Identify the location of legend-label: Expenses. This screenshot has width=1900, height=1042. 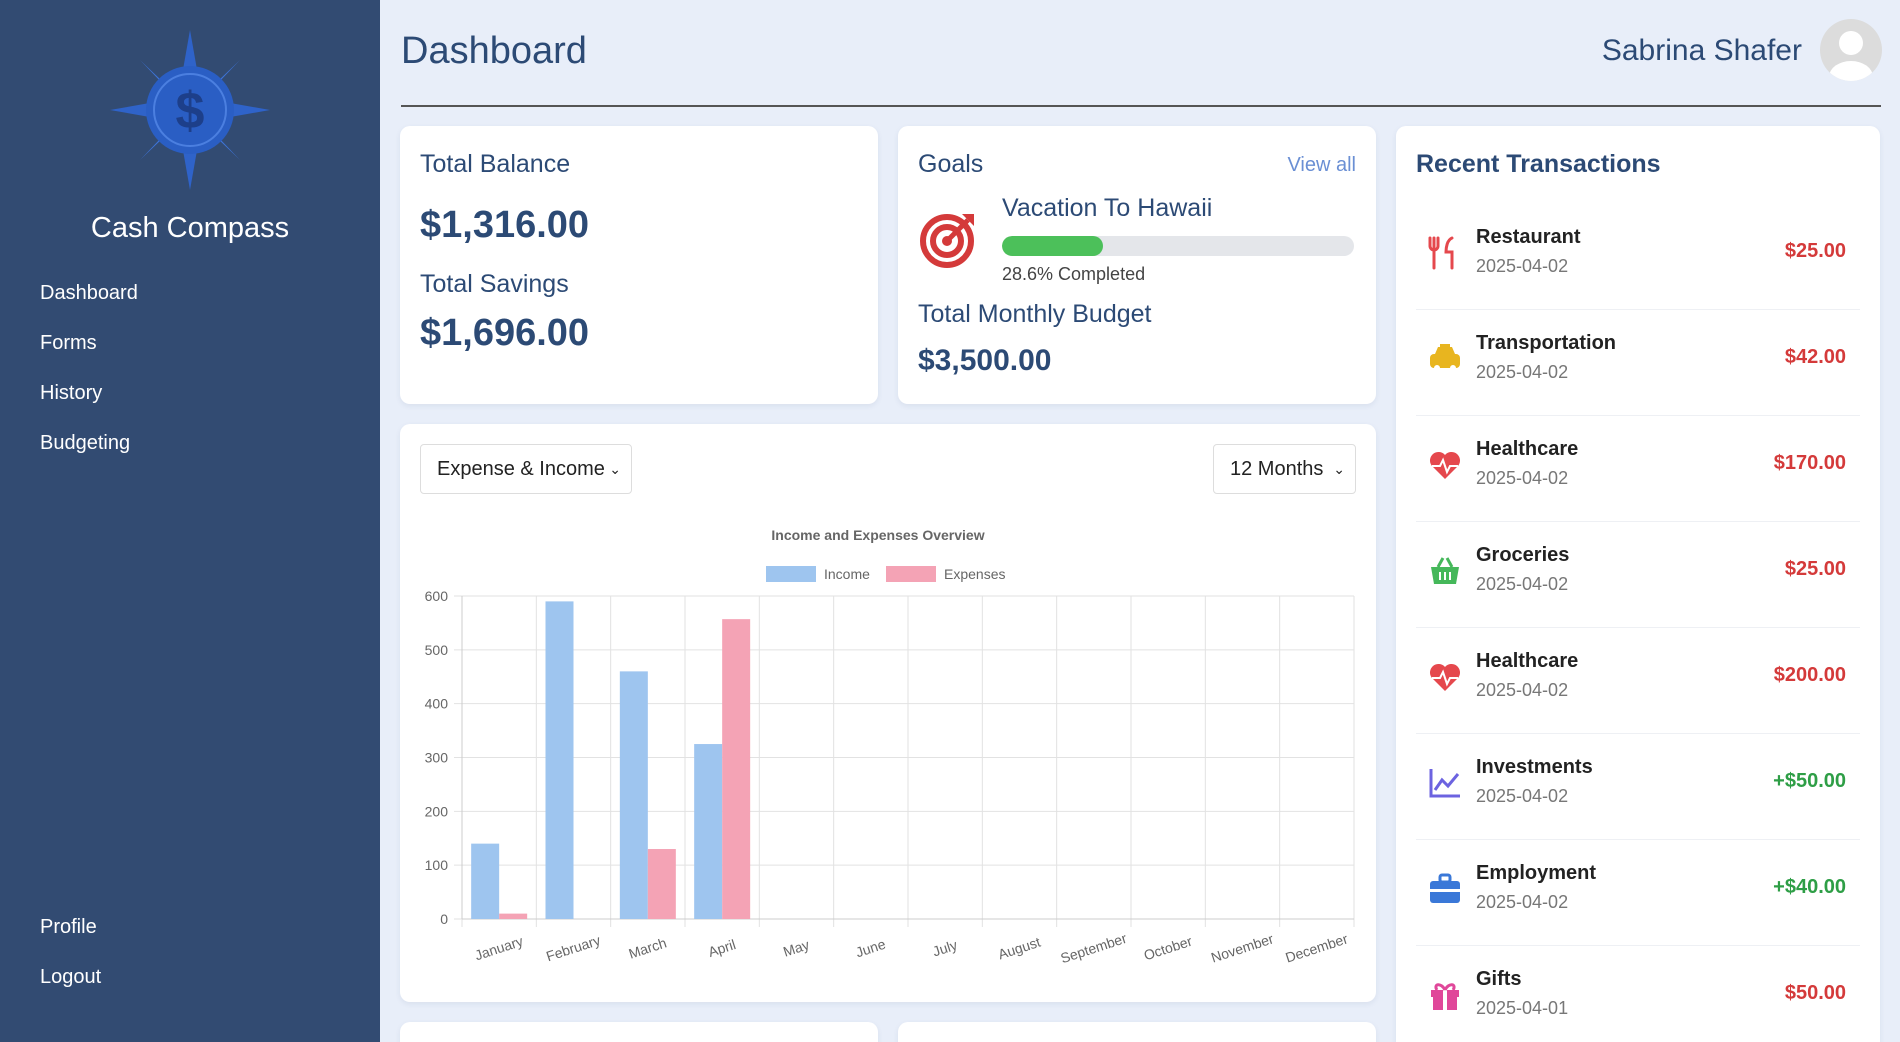
(974, 574).